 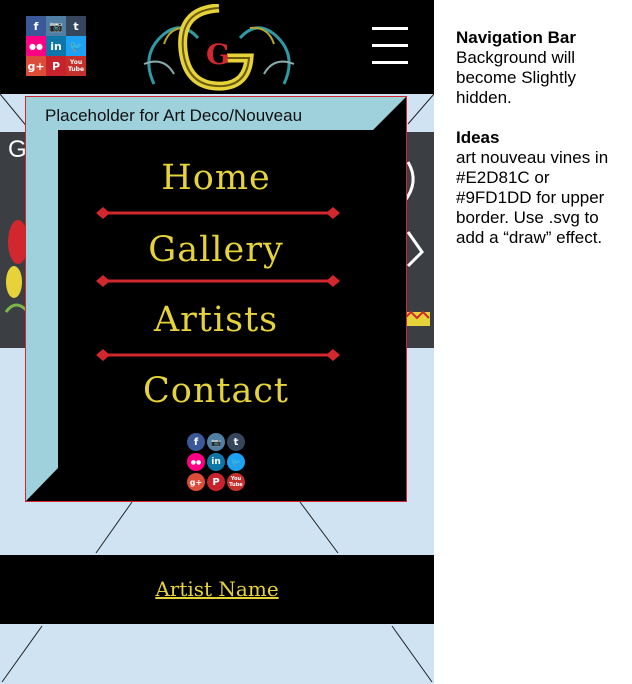 I want to click on top-navigation-bar: f 📷 t ●● in 🐦 g+ P You Tube G, so click(x=217, y=47).